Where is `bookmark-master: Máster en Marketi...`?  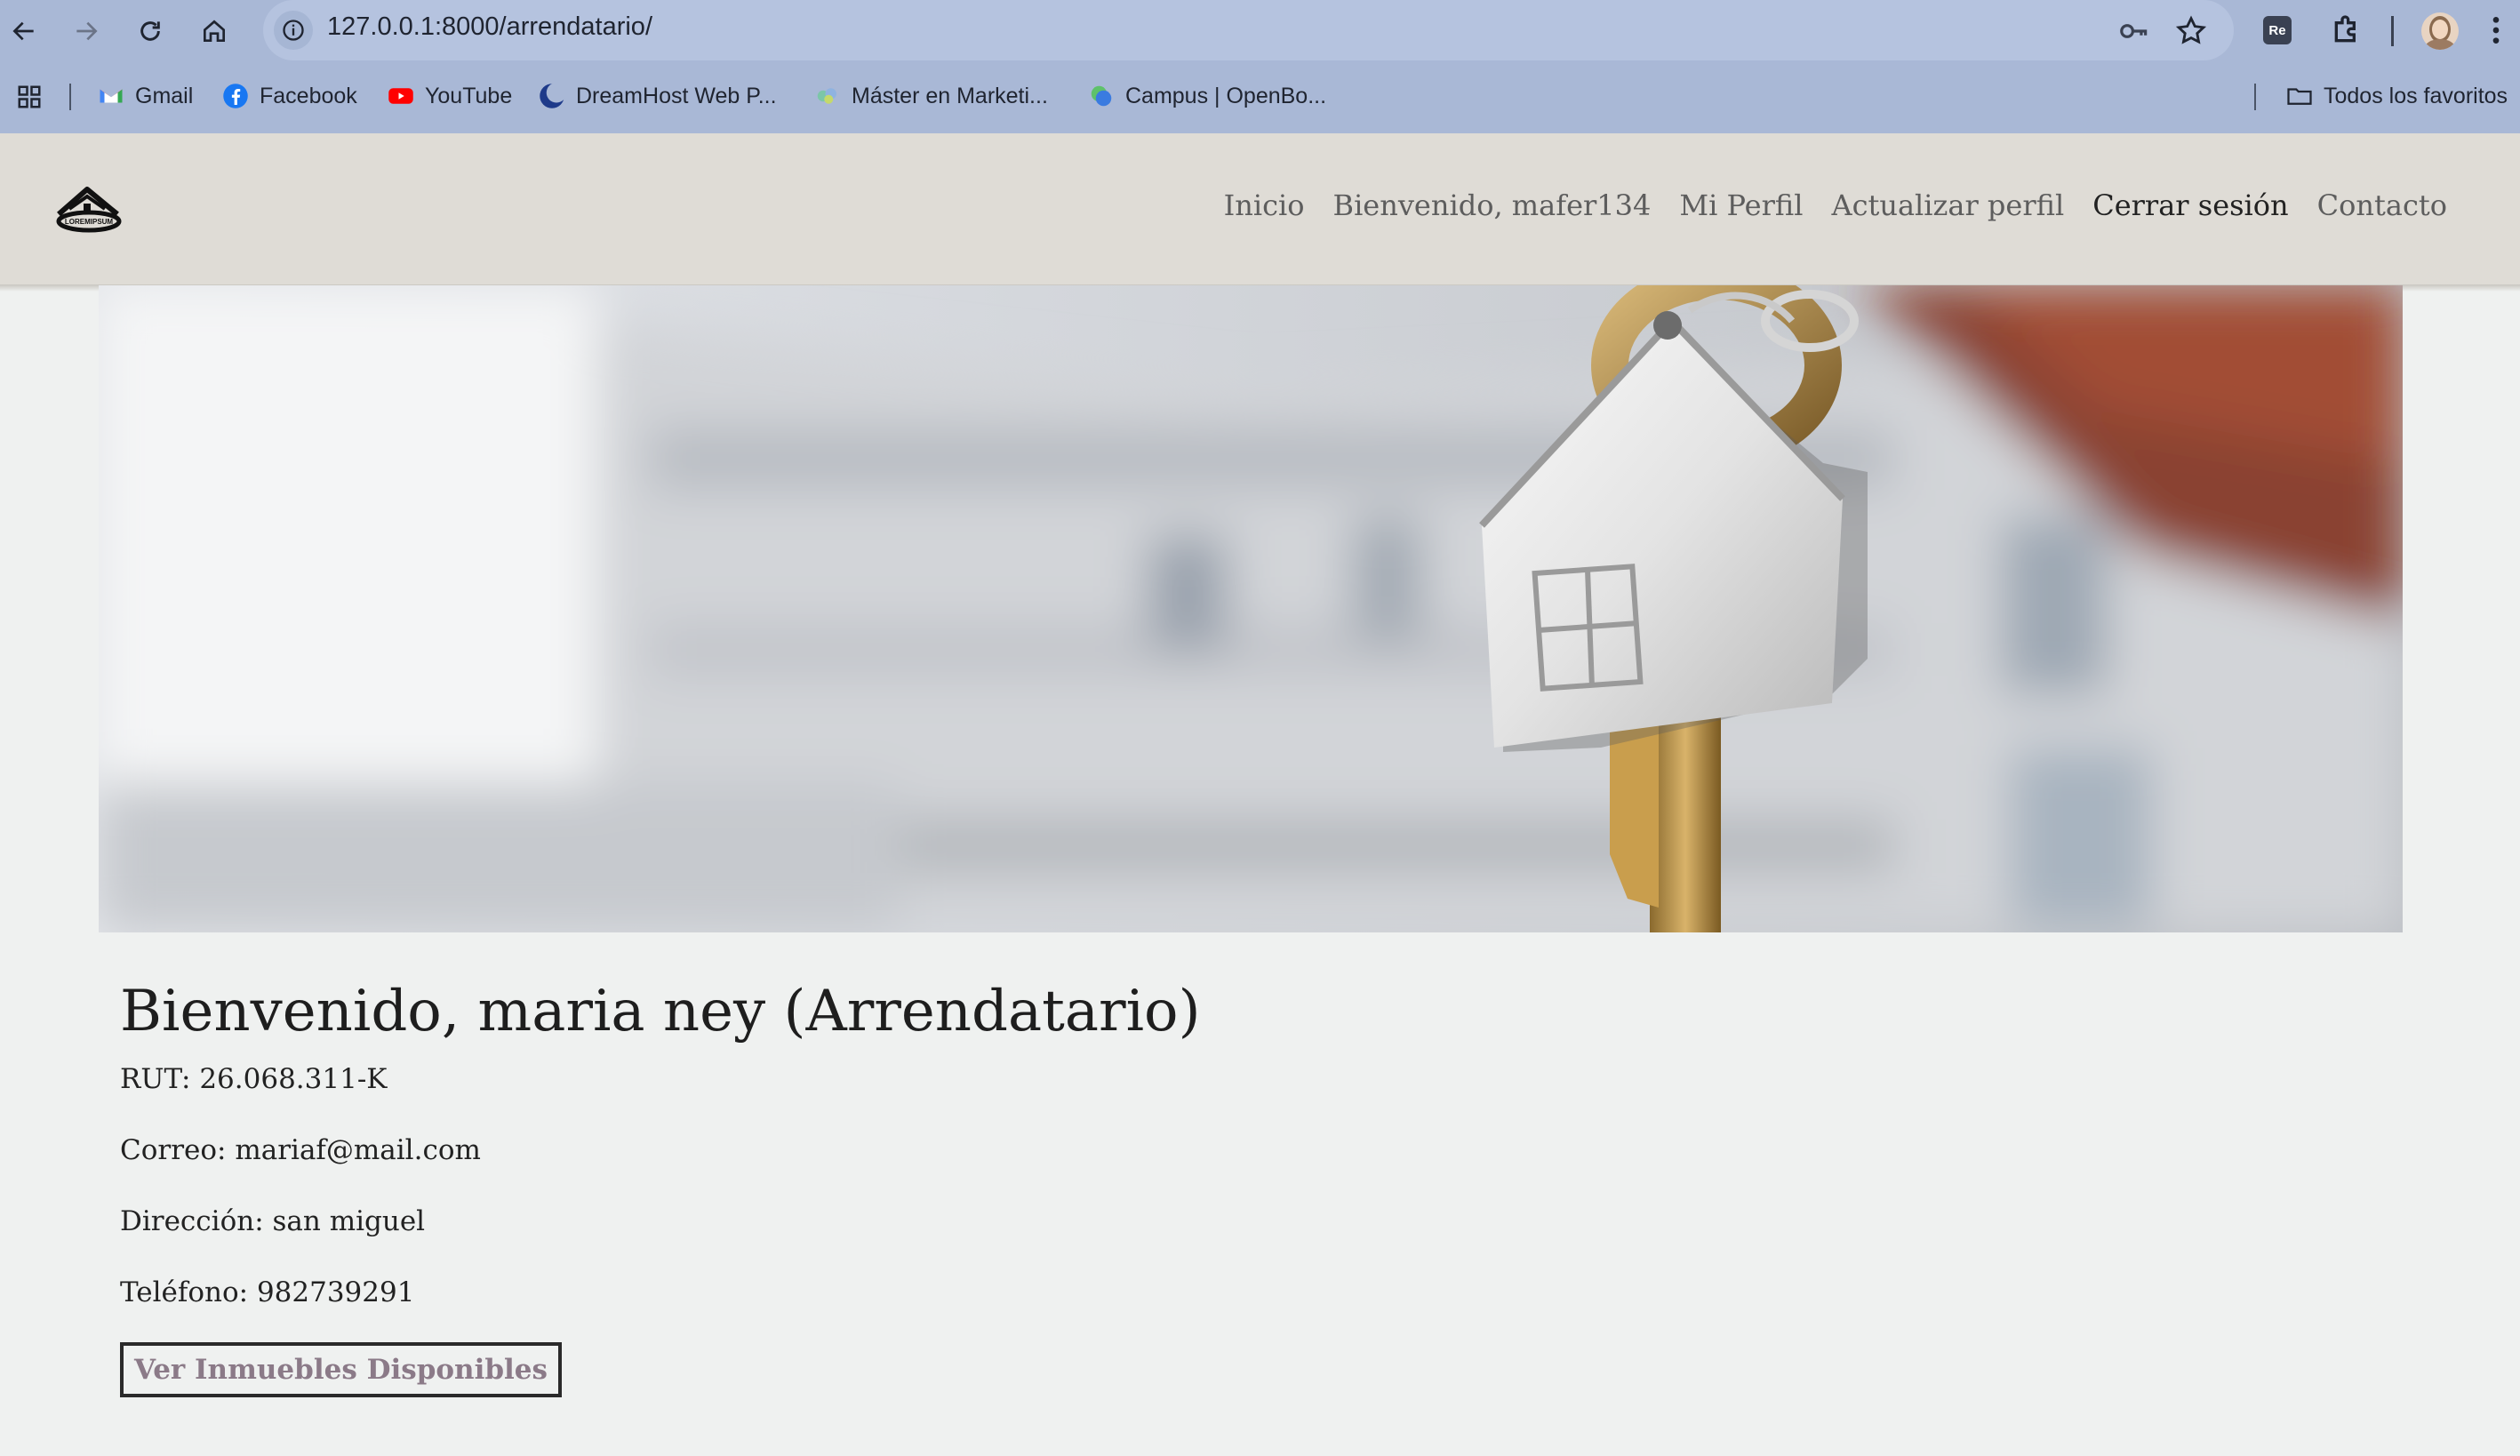
bookmark-master: Máster en Marketi... is located at coordinates (931, 96).